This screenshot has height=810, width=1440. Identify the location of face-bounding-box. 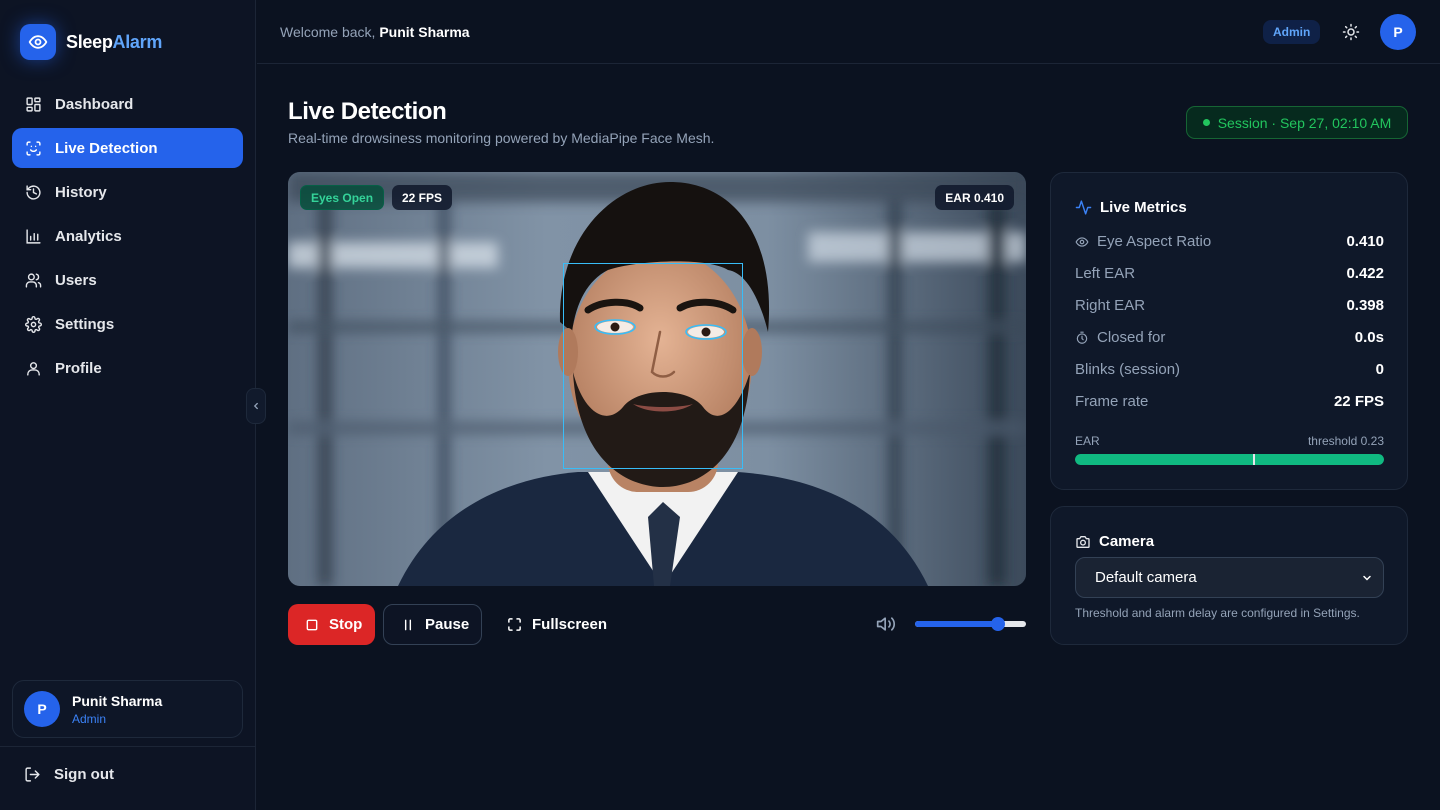
(653, 366).